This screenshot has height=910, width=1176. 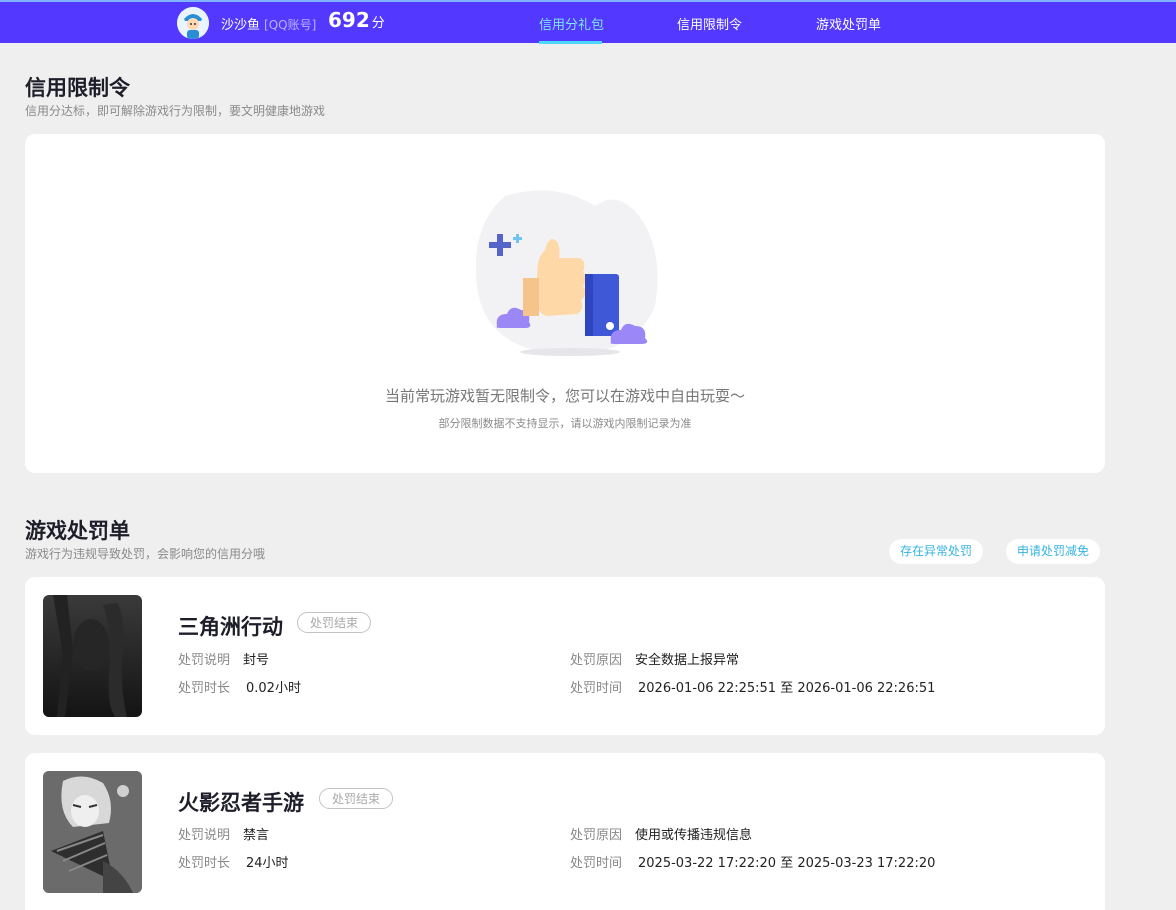 I want to click on penalties-title: 游戏处罚单, so click(x=77, y=531).